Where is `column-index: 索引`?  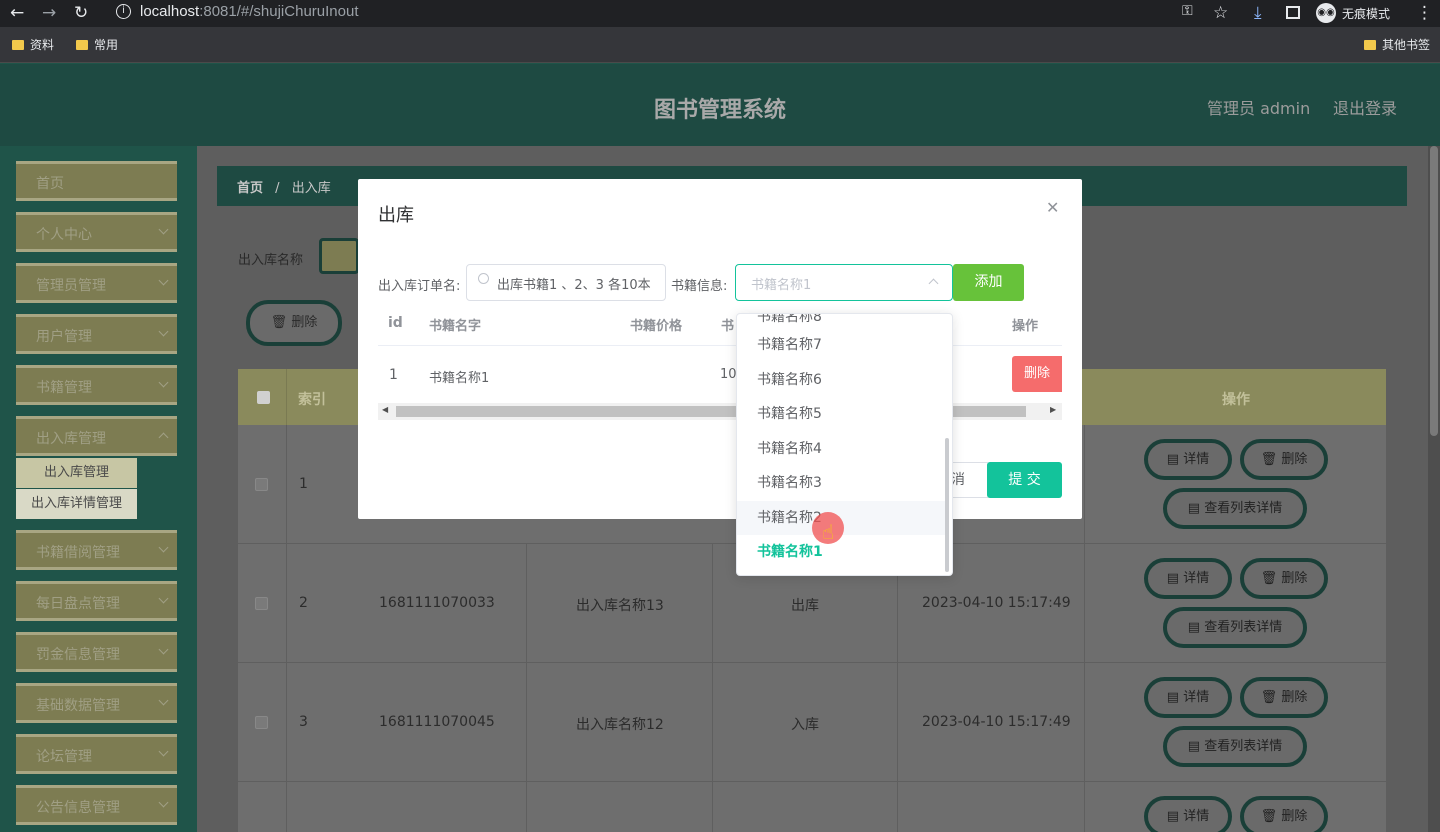
column-index: 索引 is located at coordinates (312, 400).